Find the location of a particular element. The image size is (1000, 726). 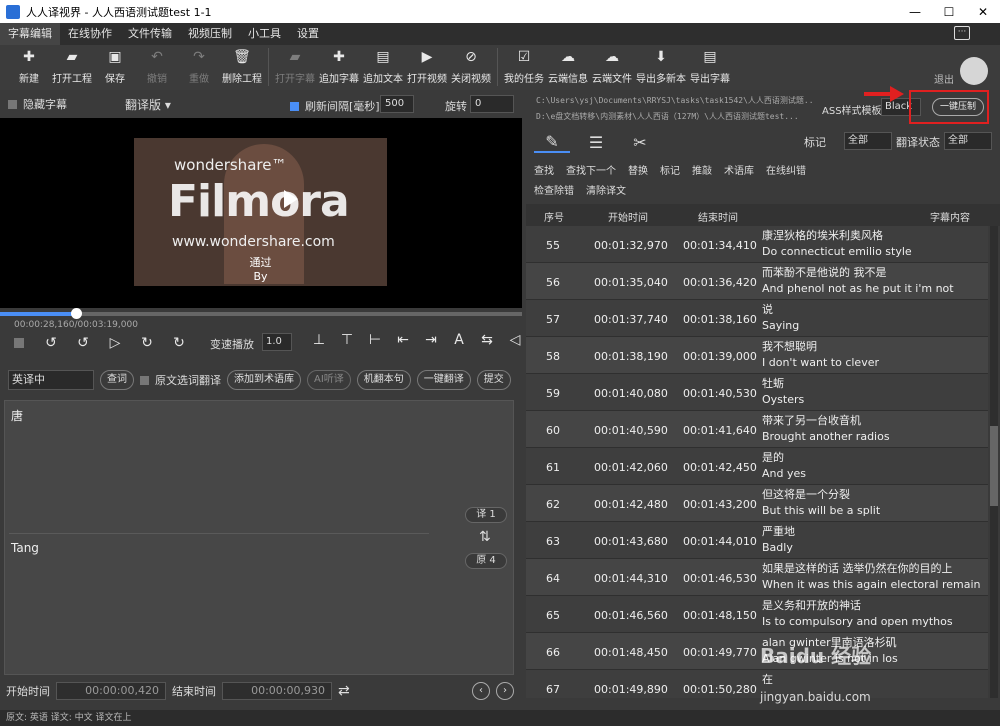

avatar is located at coordinates (974, 71).